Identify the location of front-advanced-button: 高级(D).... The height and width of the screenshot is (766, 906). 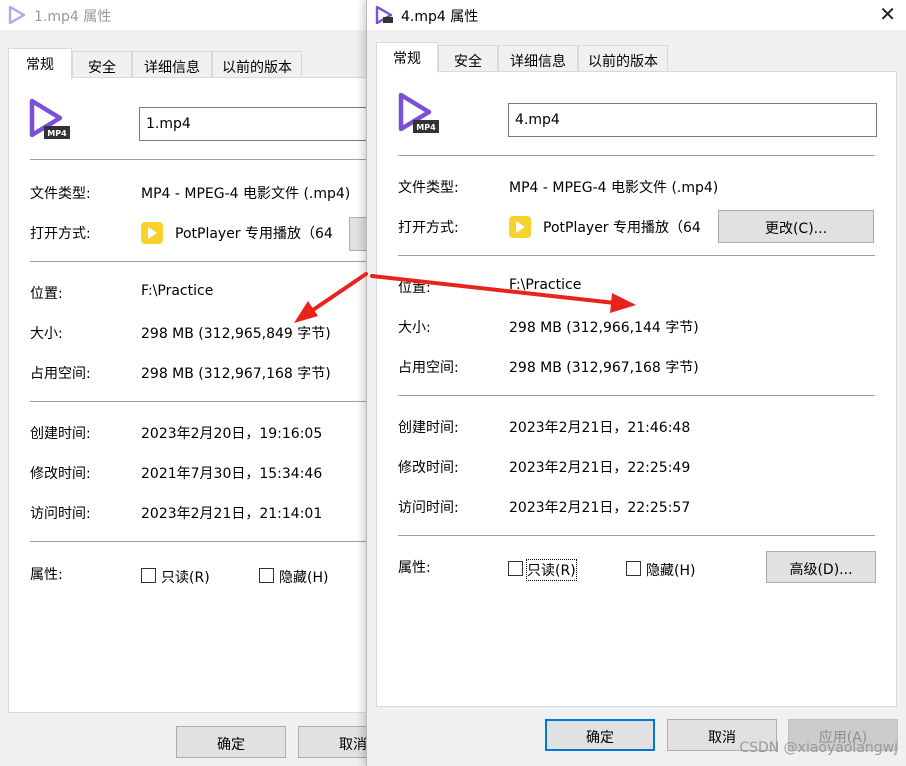
(821, 567).